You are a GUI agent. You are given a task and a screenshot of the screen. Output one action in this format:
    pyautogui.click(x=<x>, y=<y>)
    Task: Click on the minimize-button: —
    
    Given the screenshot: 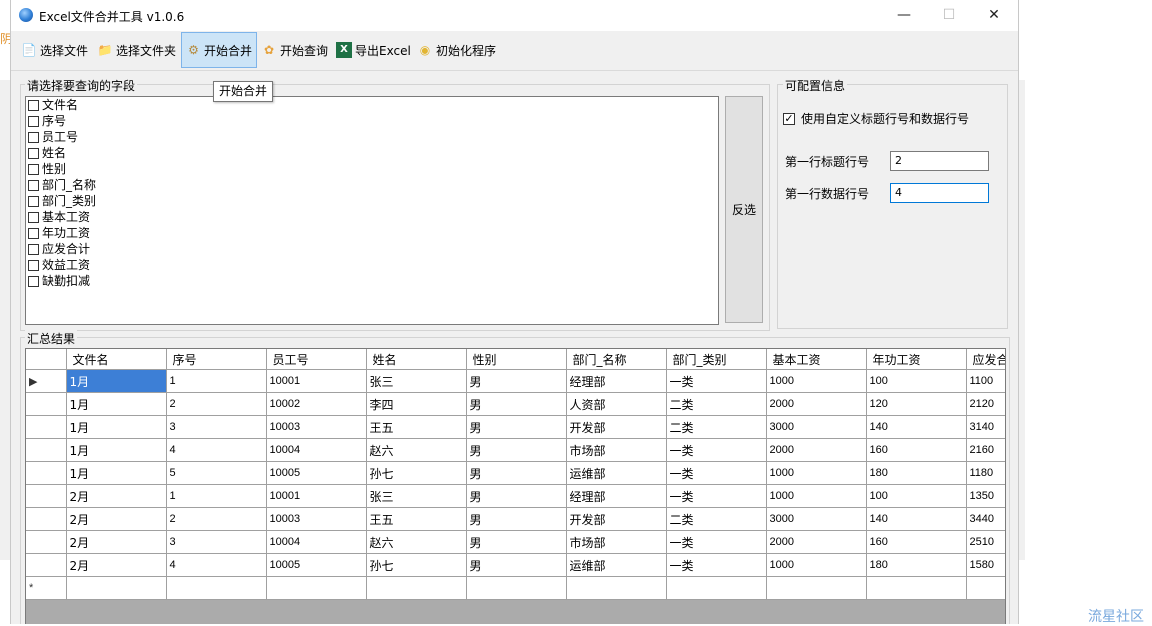 What is the action you would take?
    pyautogui.click(x=904, y=15)
    